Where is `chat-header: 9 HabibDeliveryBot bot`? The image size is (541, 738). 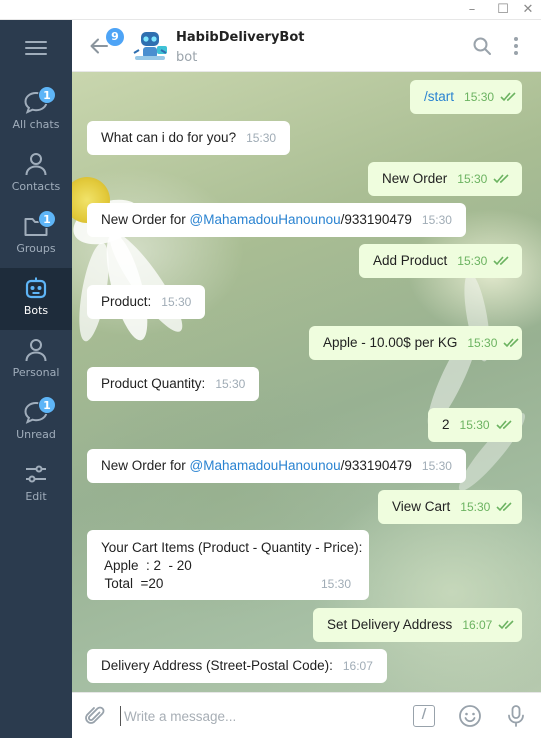 chat-header: 9 HabibDeliveryBot bot is located at coordinates (306, 46).